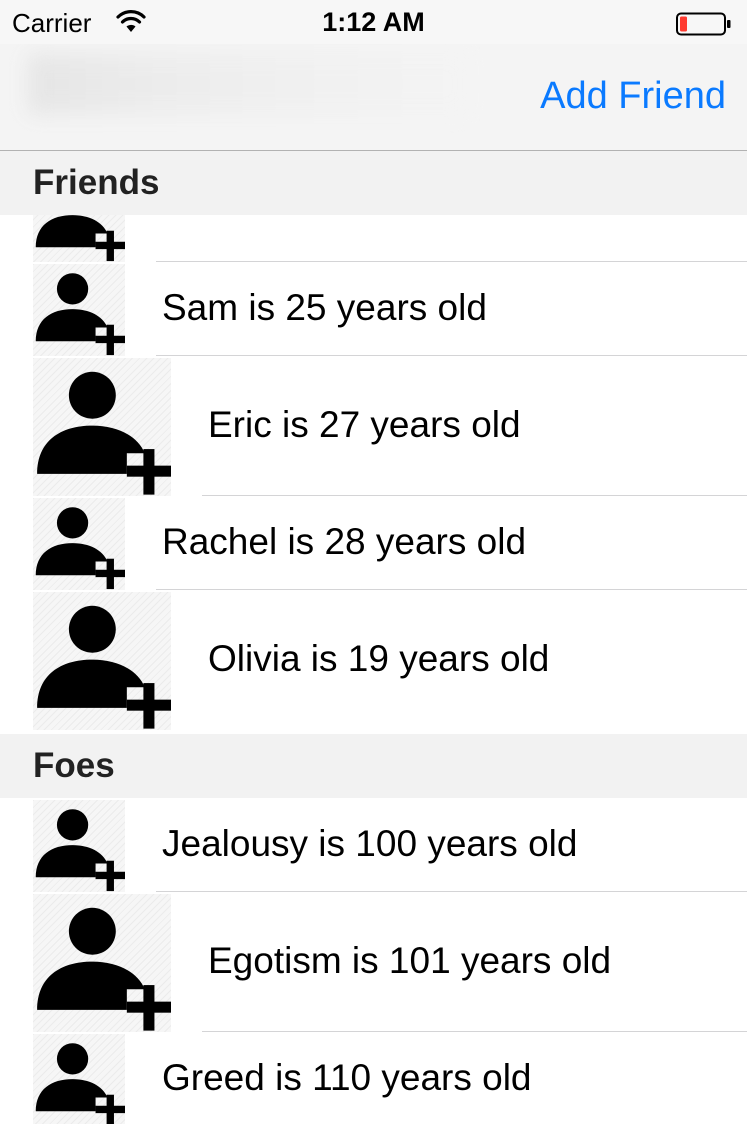 The image size is (747, 1124). Describe the element at coordinates (410, 960) in the screenshot. I see `row-label: Egotism is 101 years old` at that location.